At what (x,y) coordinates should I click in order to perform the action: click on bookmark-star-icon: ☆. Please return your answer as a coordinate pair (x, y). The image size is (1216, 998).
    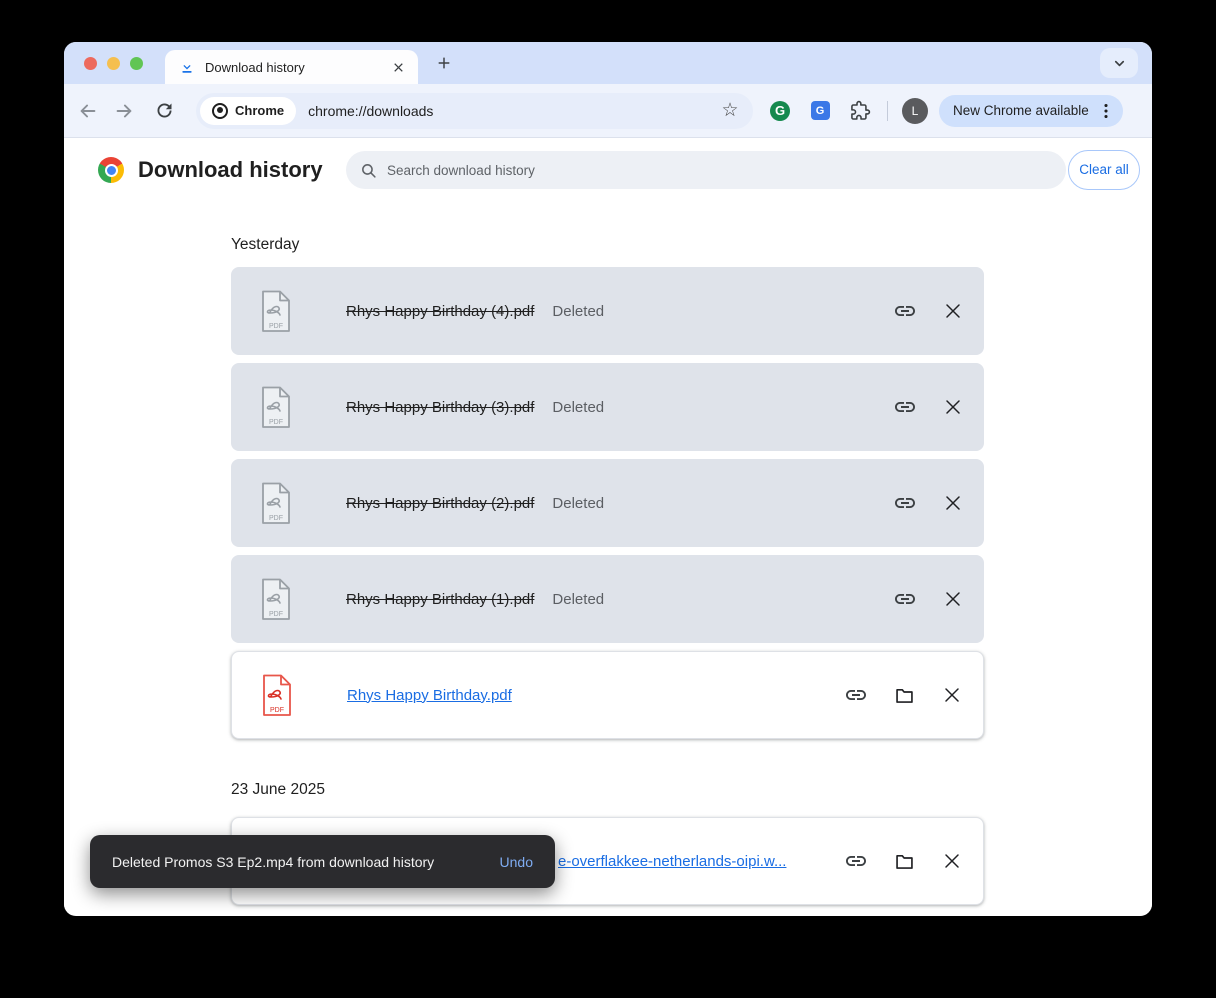
    Looking at the image, I should click on (730, 111).